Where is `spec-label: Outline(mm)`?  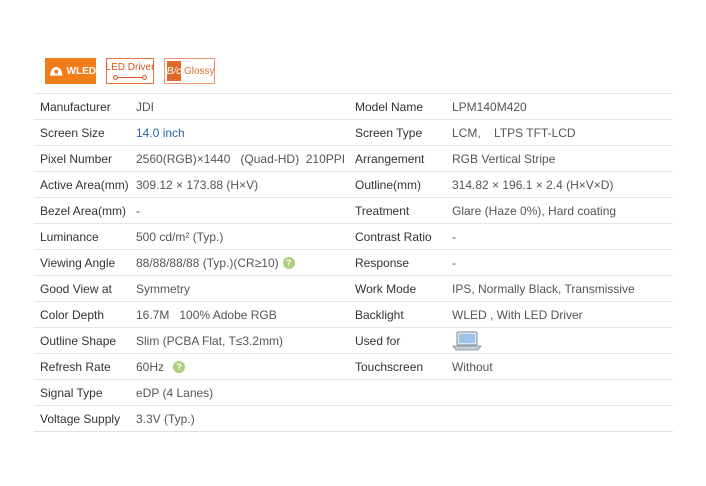
spec-label: Outline(mm) is located at coordinates (397, 184).